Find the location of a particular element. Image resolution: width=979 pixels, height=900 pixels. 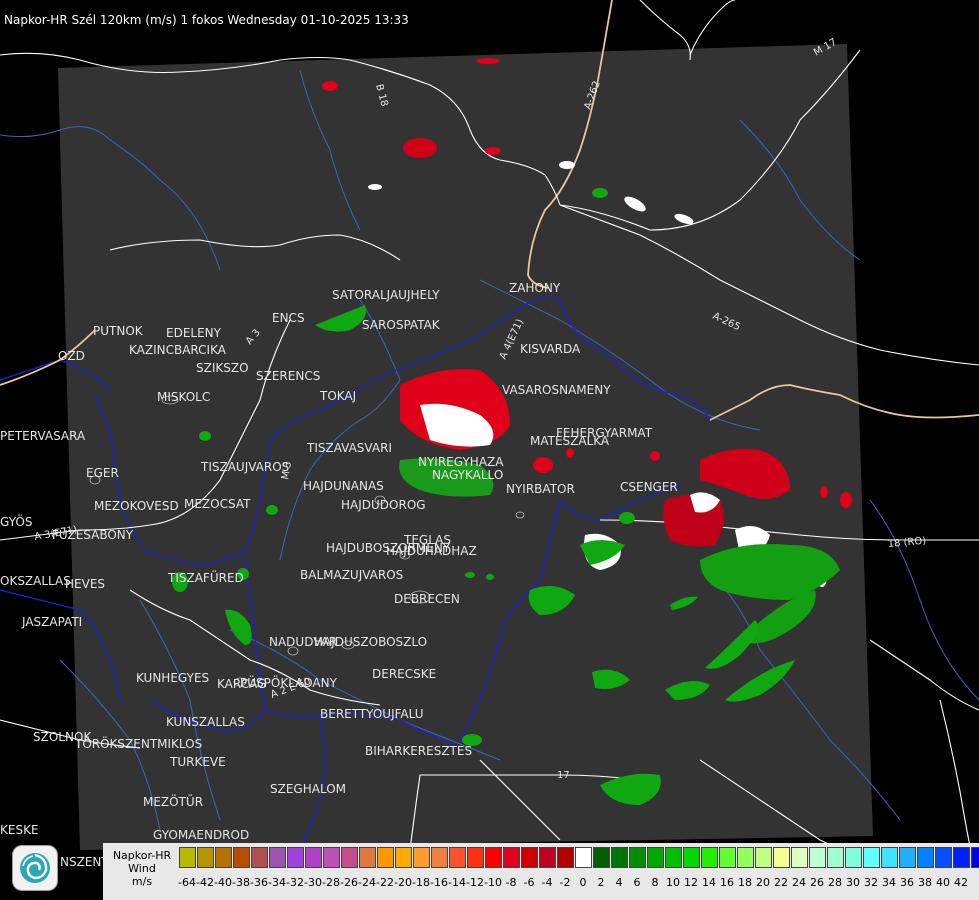

legend-tick-label: -30 is located at coordinates (313, 882).